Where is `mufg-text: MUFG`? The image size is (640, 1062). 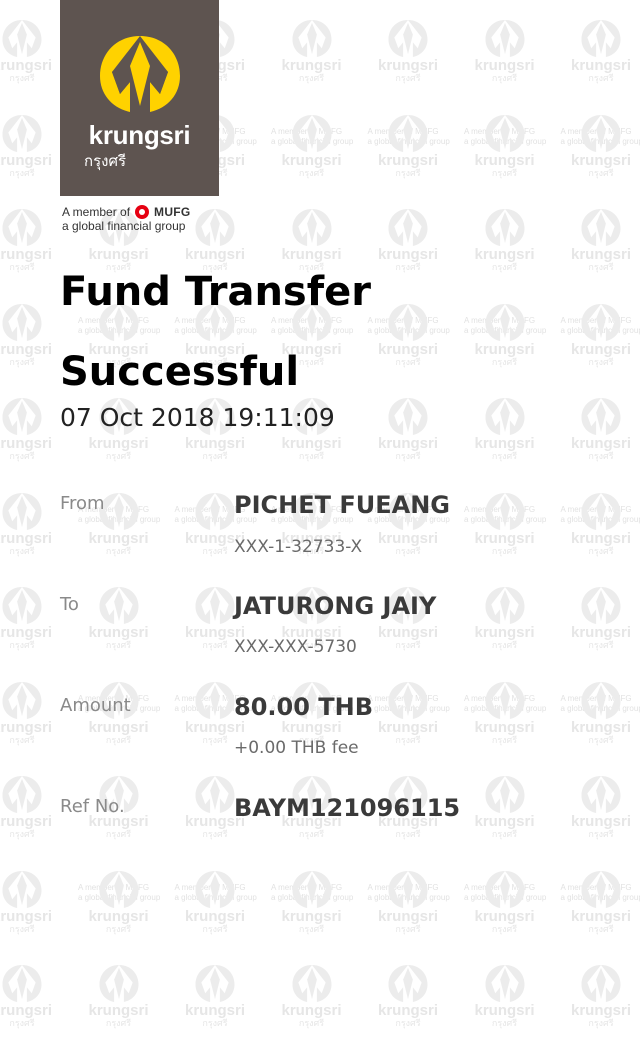
mufg-text: MUFG is located at coordinates (172, 212).